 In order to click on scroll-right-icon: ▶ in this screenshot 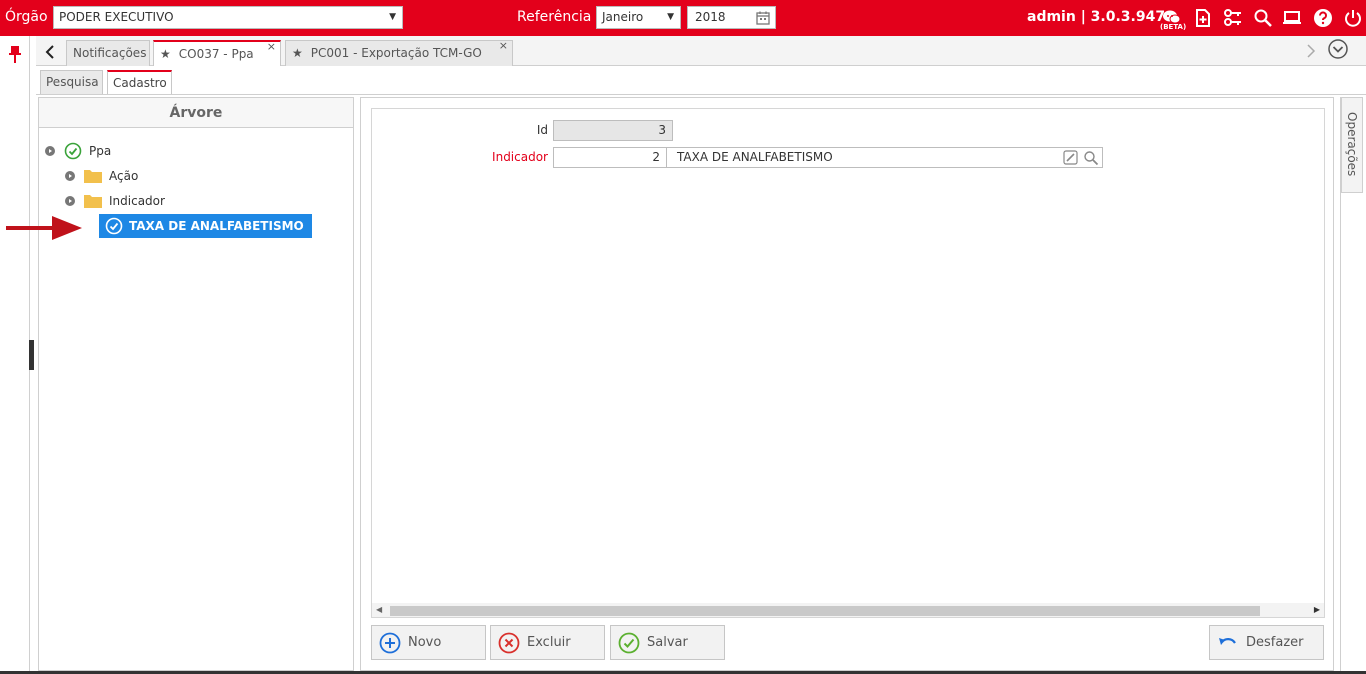, I will do `click(1317, 609)`.